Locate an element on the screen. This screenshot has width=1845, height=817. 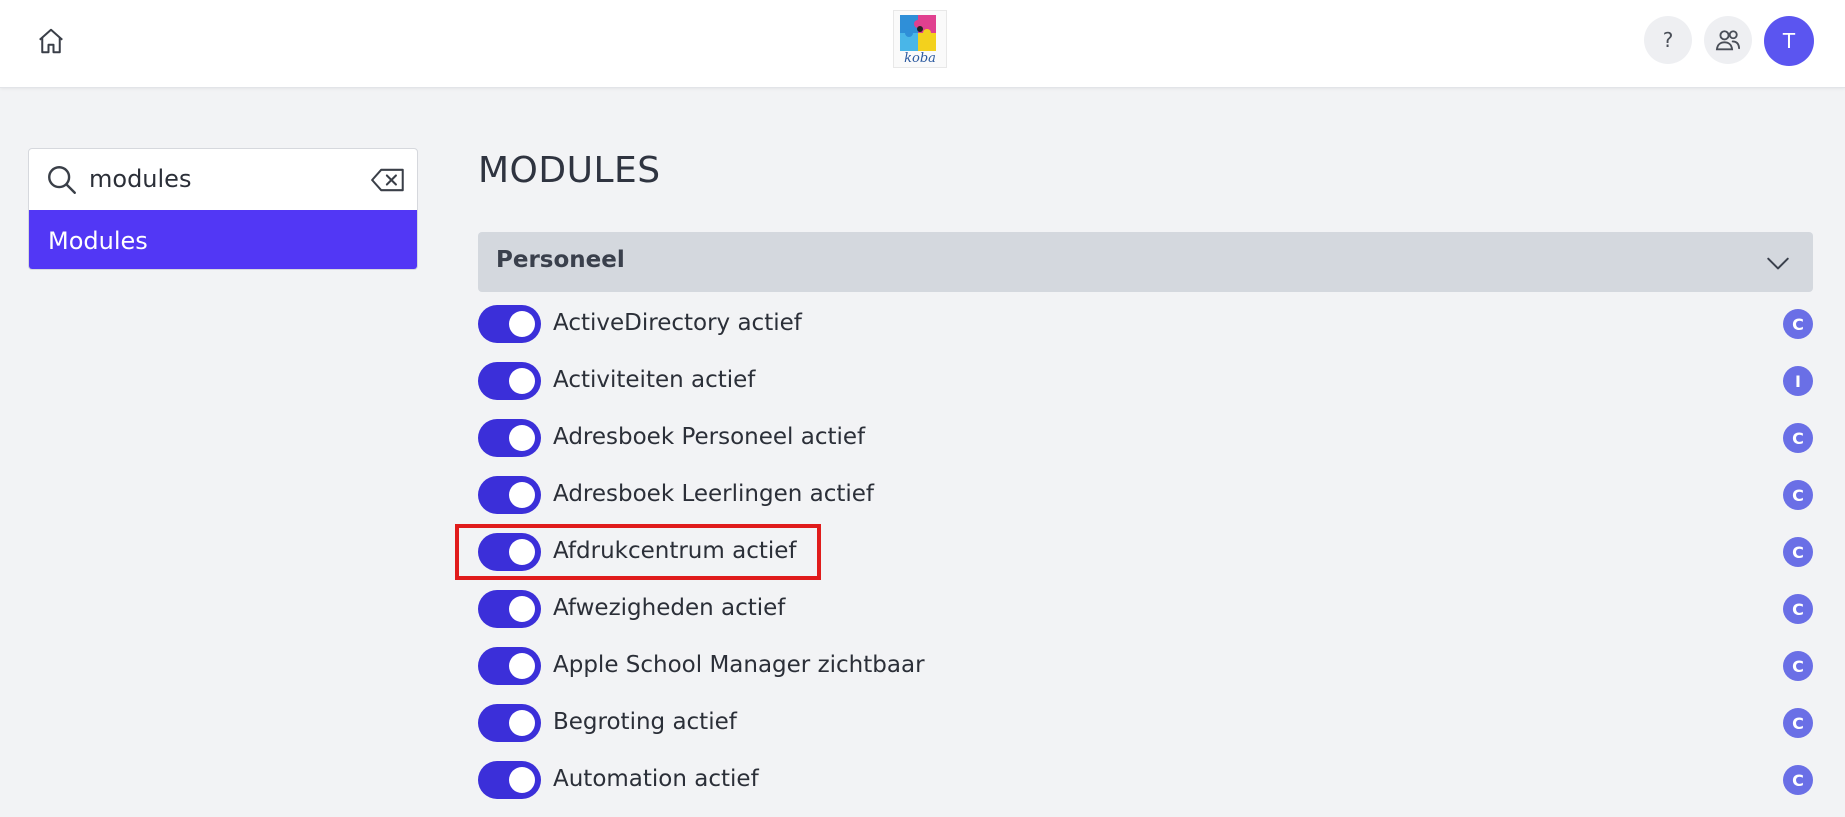
users-icon is located at coordinates (1728, 40).